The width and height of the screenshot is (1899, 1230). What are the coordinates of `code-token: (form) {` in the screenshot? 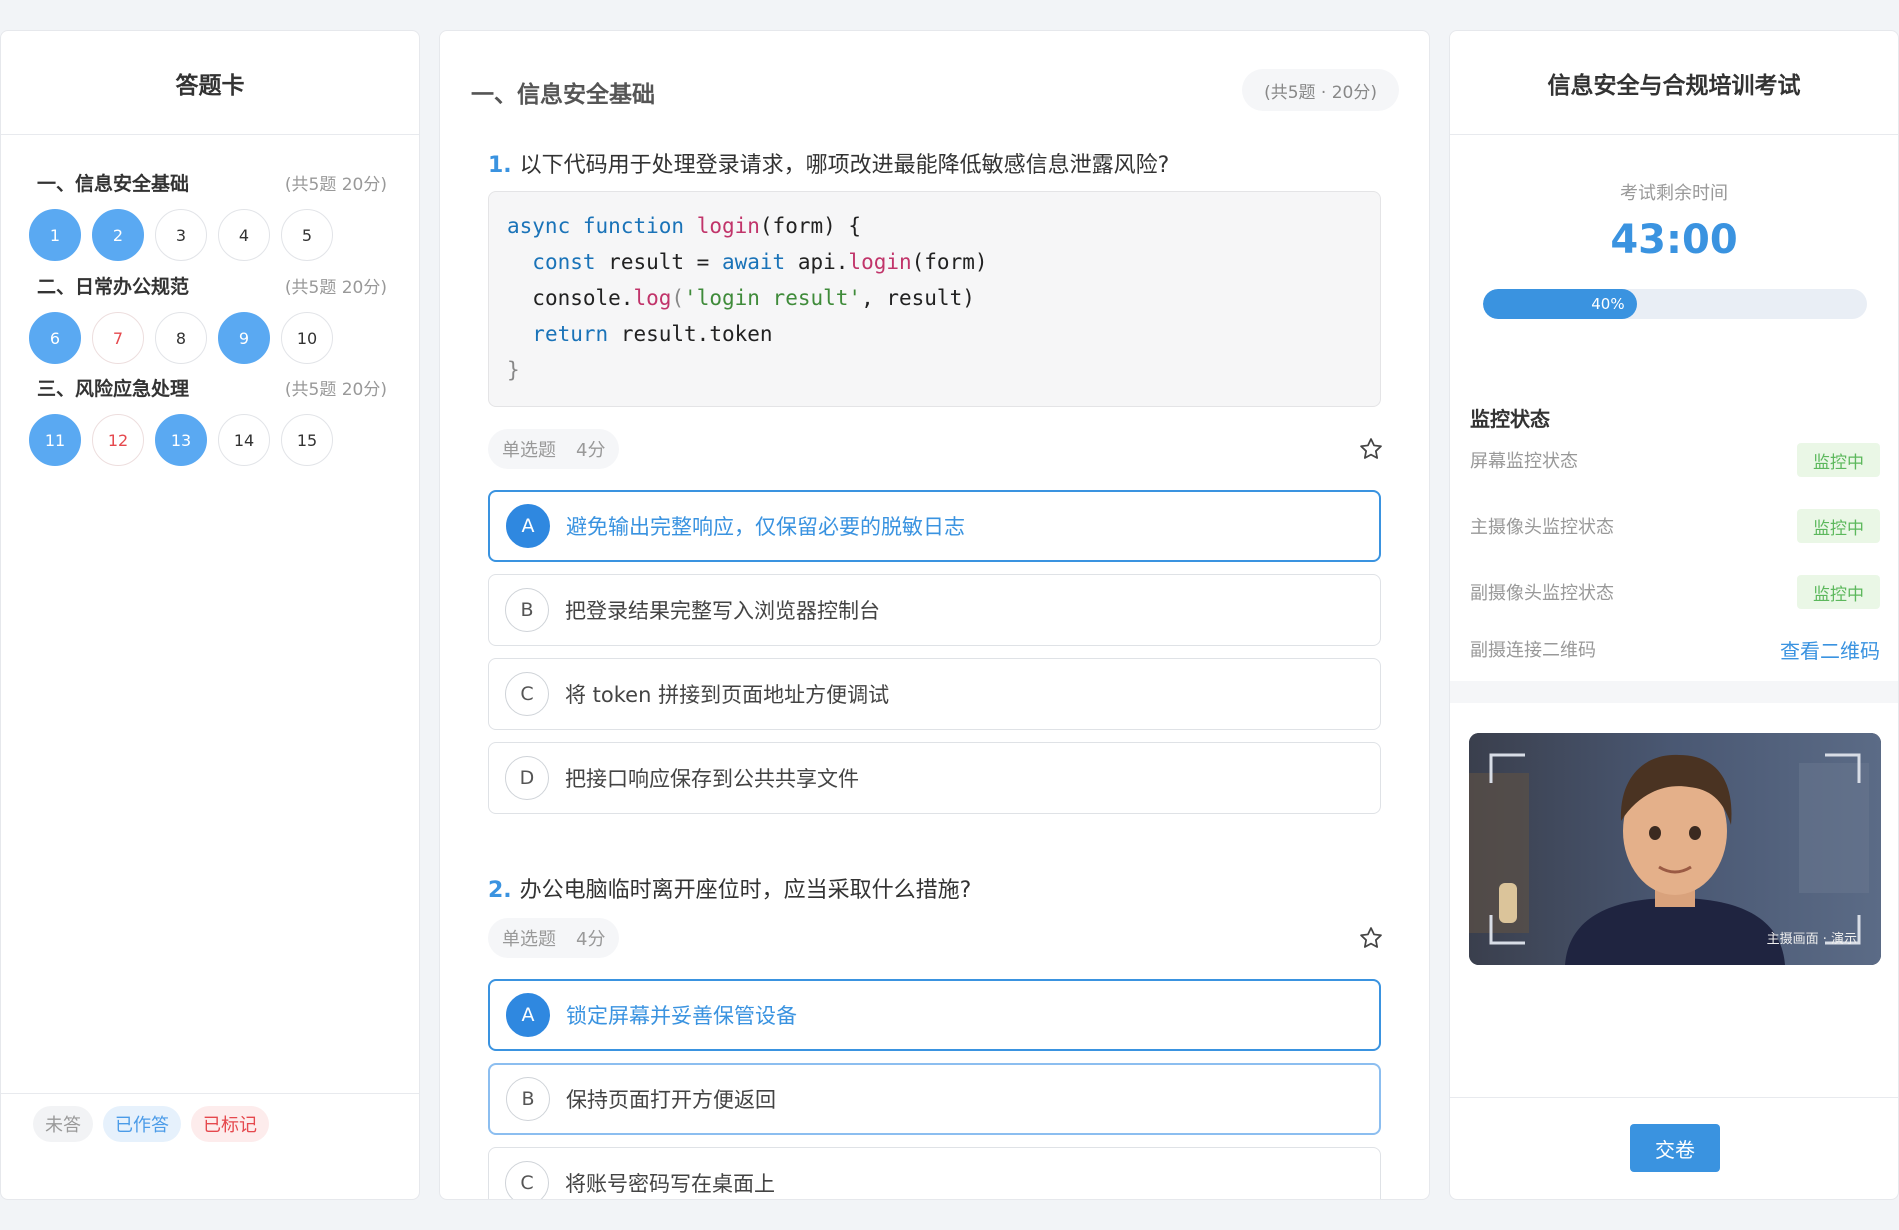 It's located at (810, 226).